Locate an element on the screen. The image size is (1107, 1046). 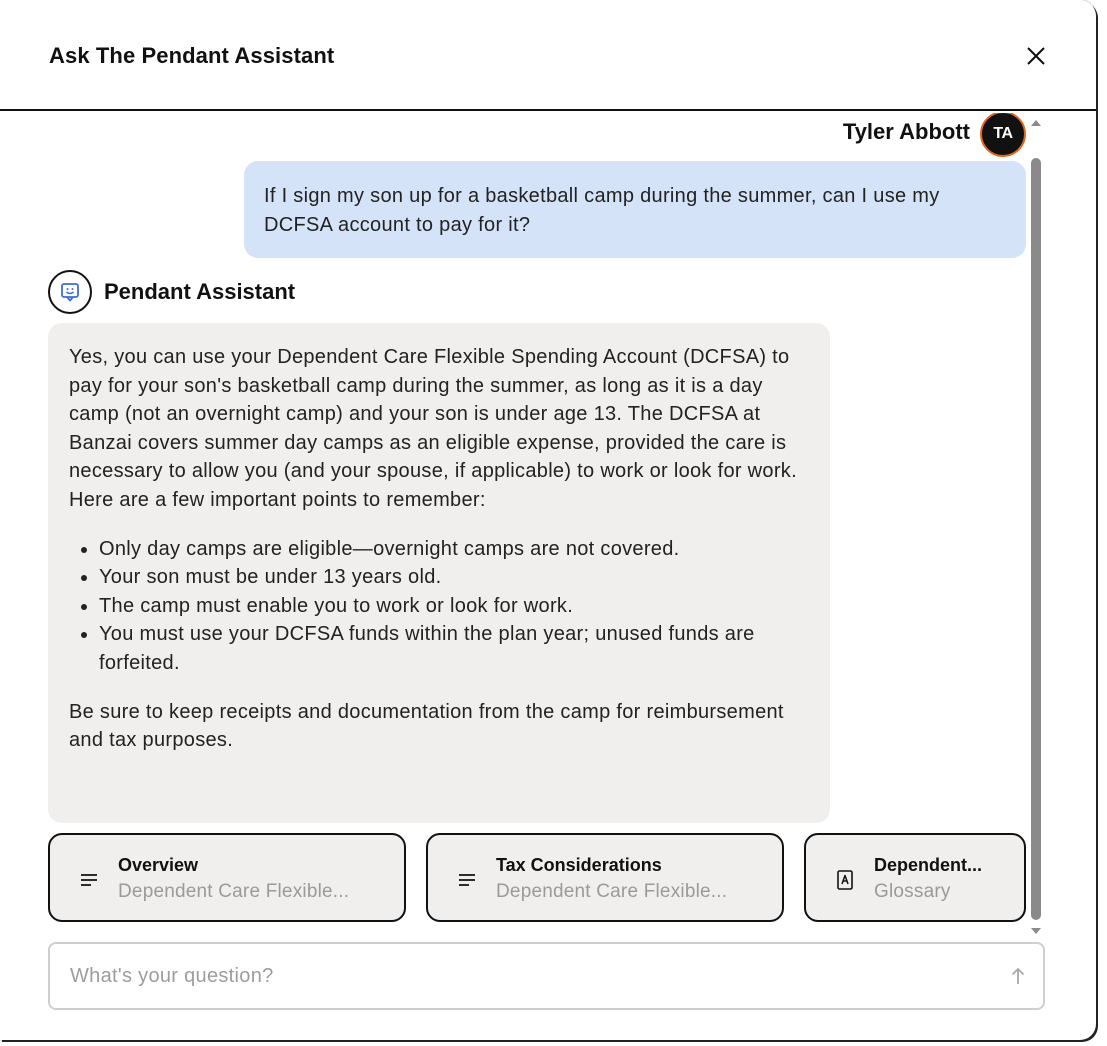
avatar: TA is located at coordinates (1003, 135).